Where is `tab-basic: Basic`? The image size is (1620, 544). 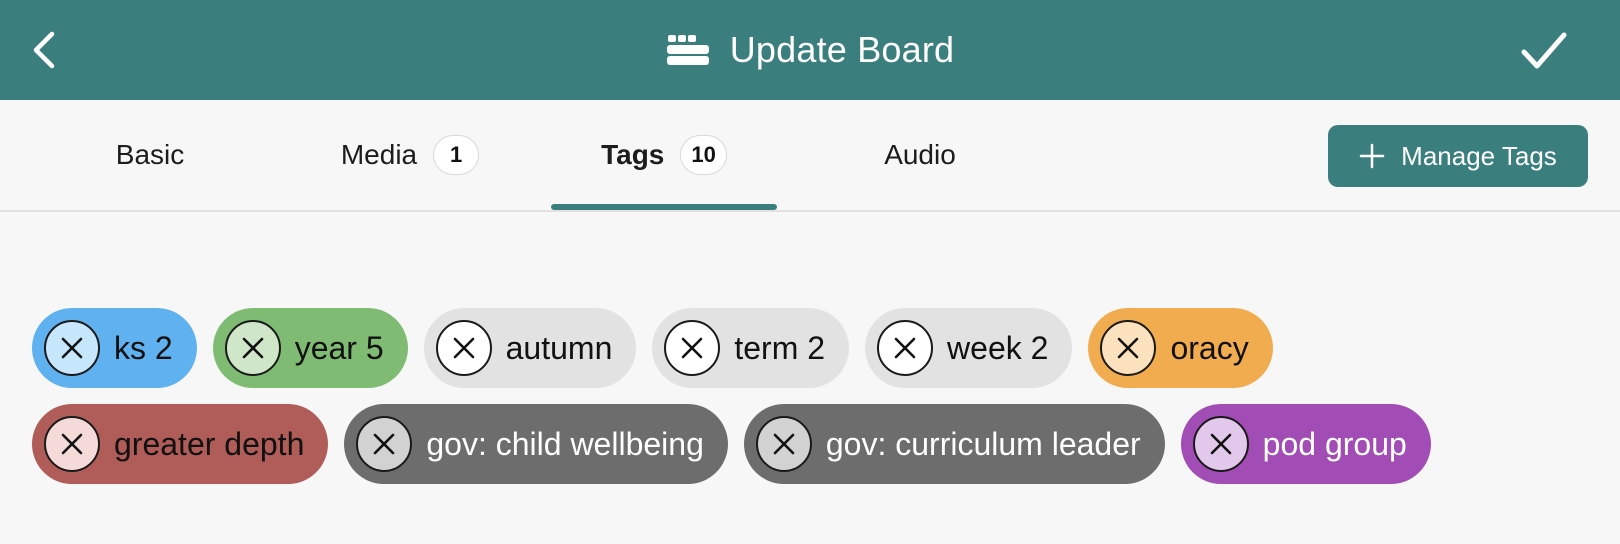 tab-basic: Basic is located at coordinates (150, 155).